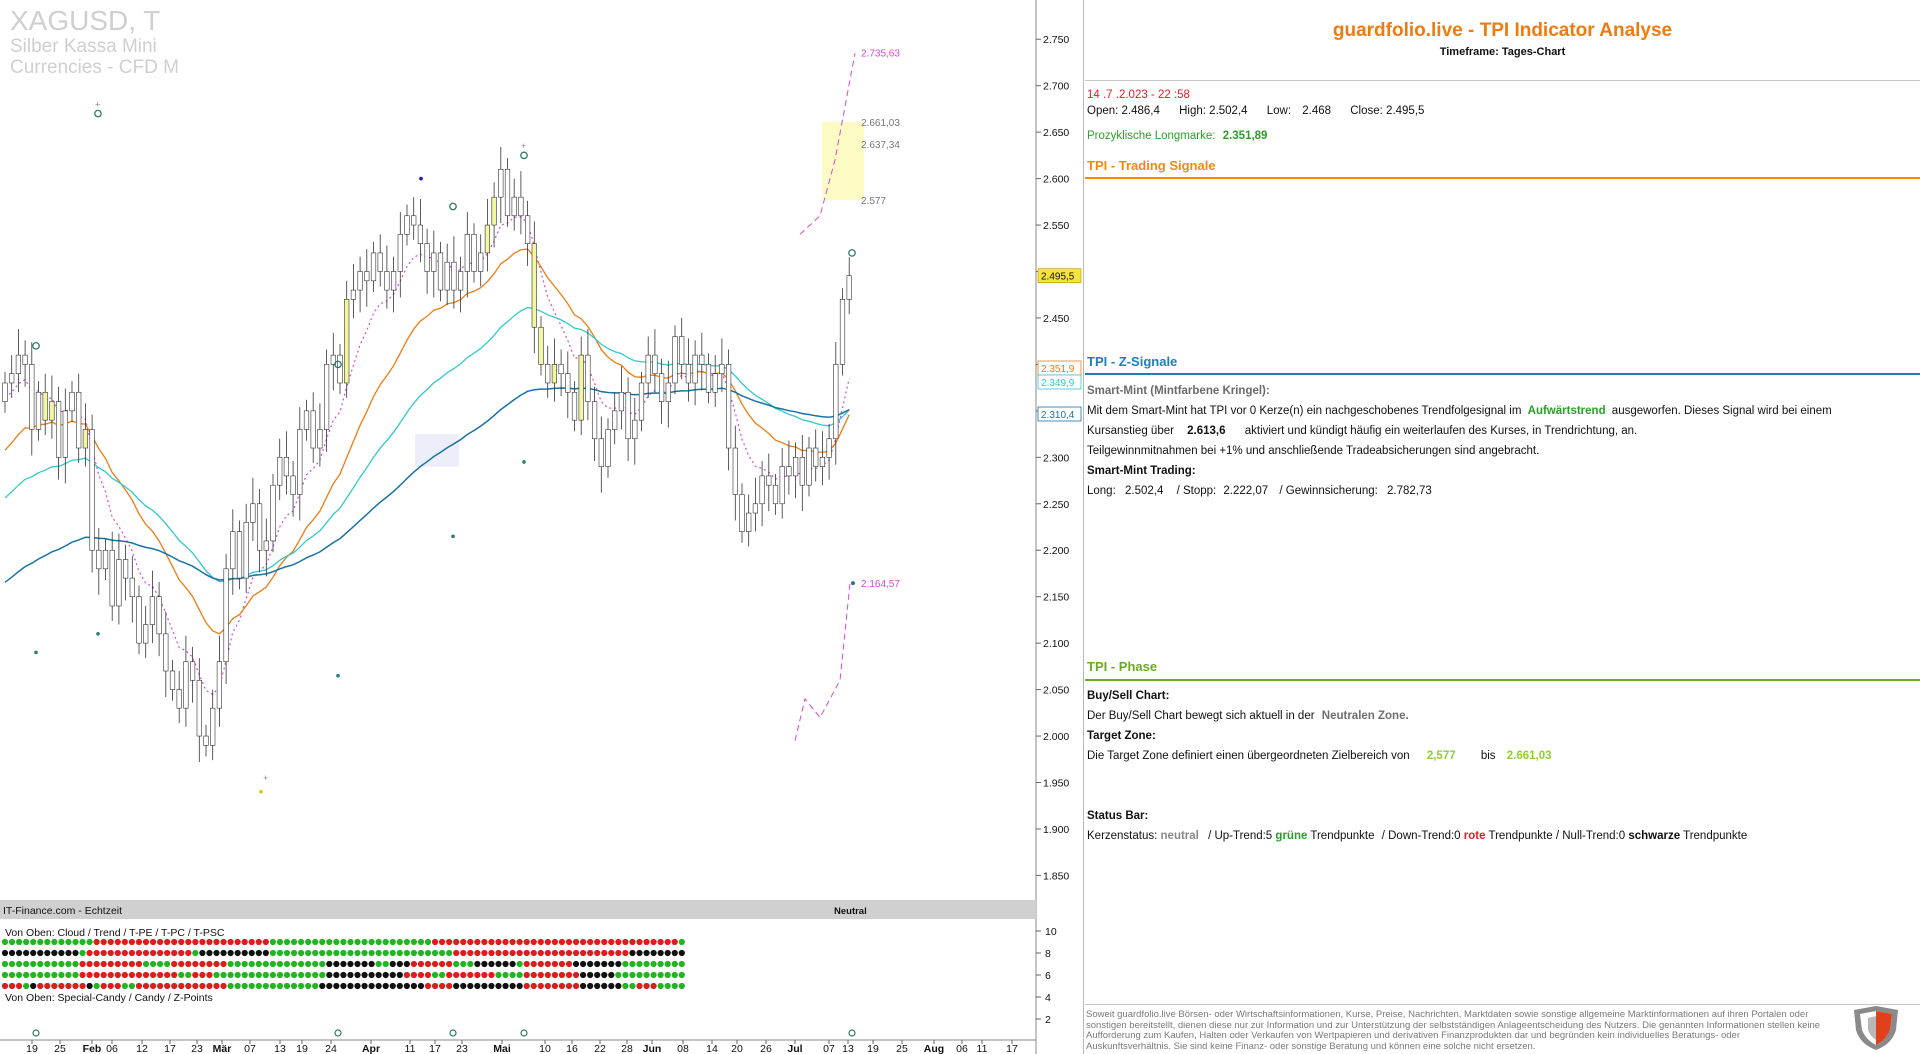  What do you see at coordinates (62, 911) in the screenshot?
I see `source-label: IT-Finance.com - Echtzeit` at bounding box center [62, 911].